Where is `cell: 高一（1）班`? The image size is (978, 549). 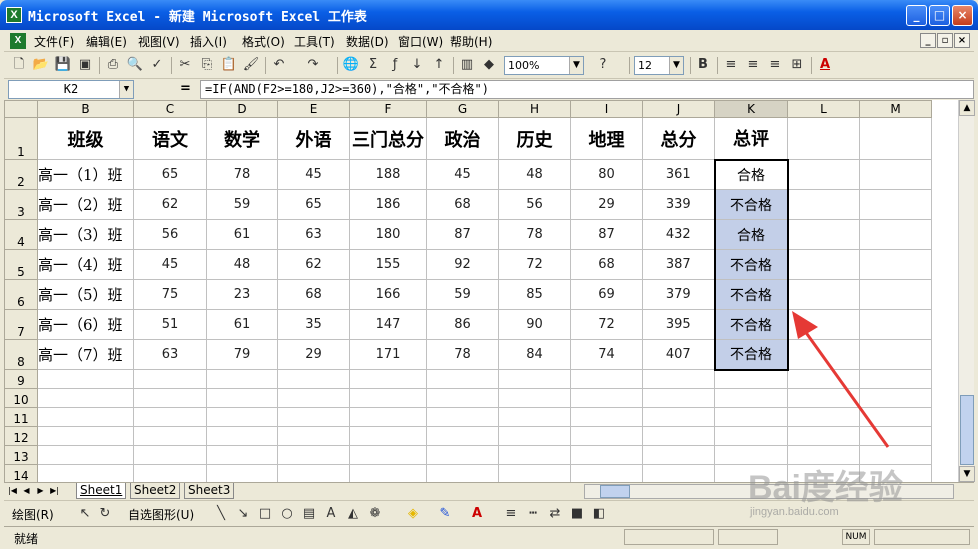 cell: 高一（1）班 is located at coordinates (85, 174).